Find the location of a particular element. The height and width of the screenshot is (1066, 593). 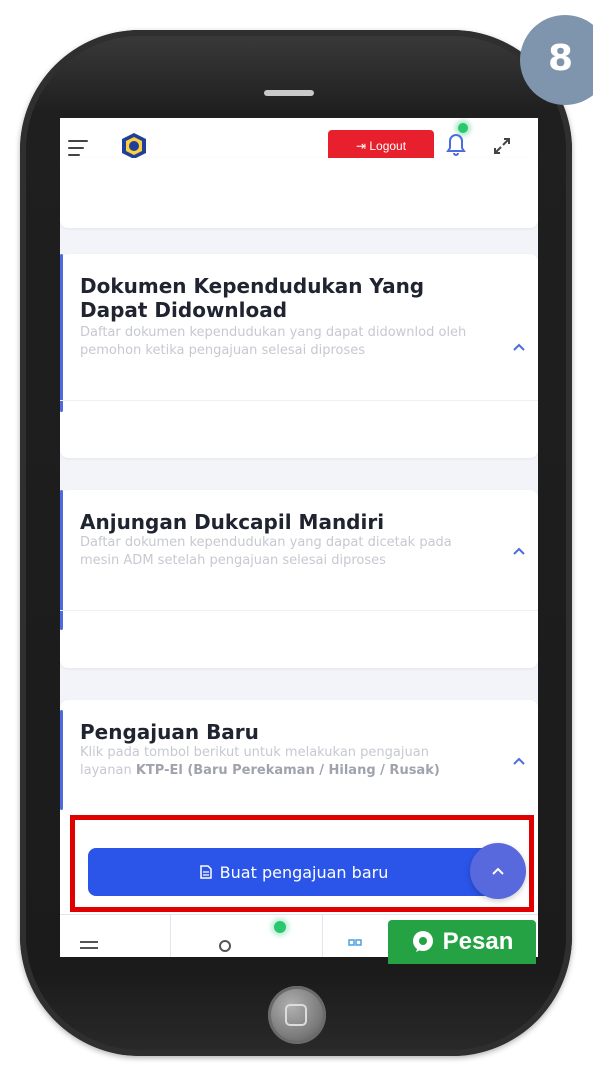

document-icon is located at coordinates (205, 872).